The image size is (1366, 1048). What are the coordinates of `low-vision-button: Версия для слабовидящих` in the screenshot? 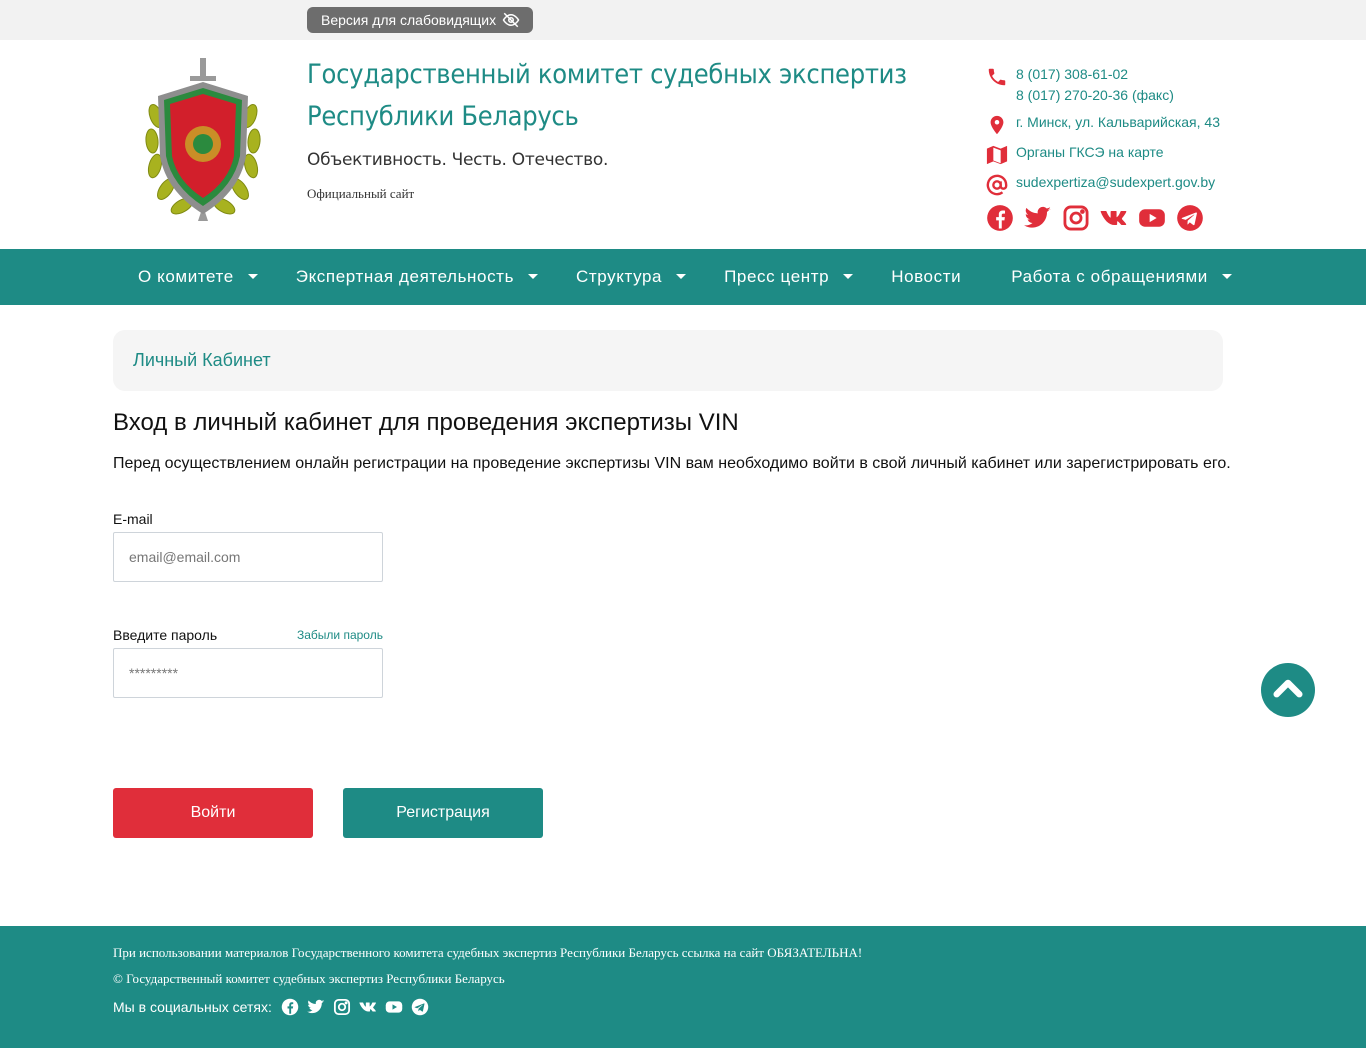 It's located at (420, 20).